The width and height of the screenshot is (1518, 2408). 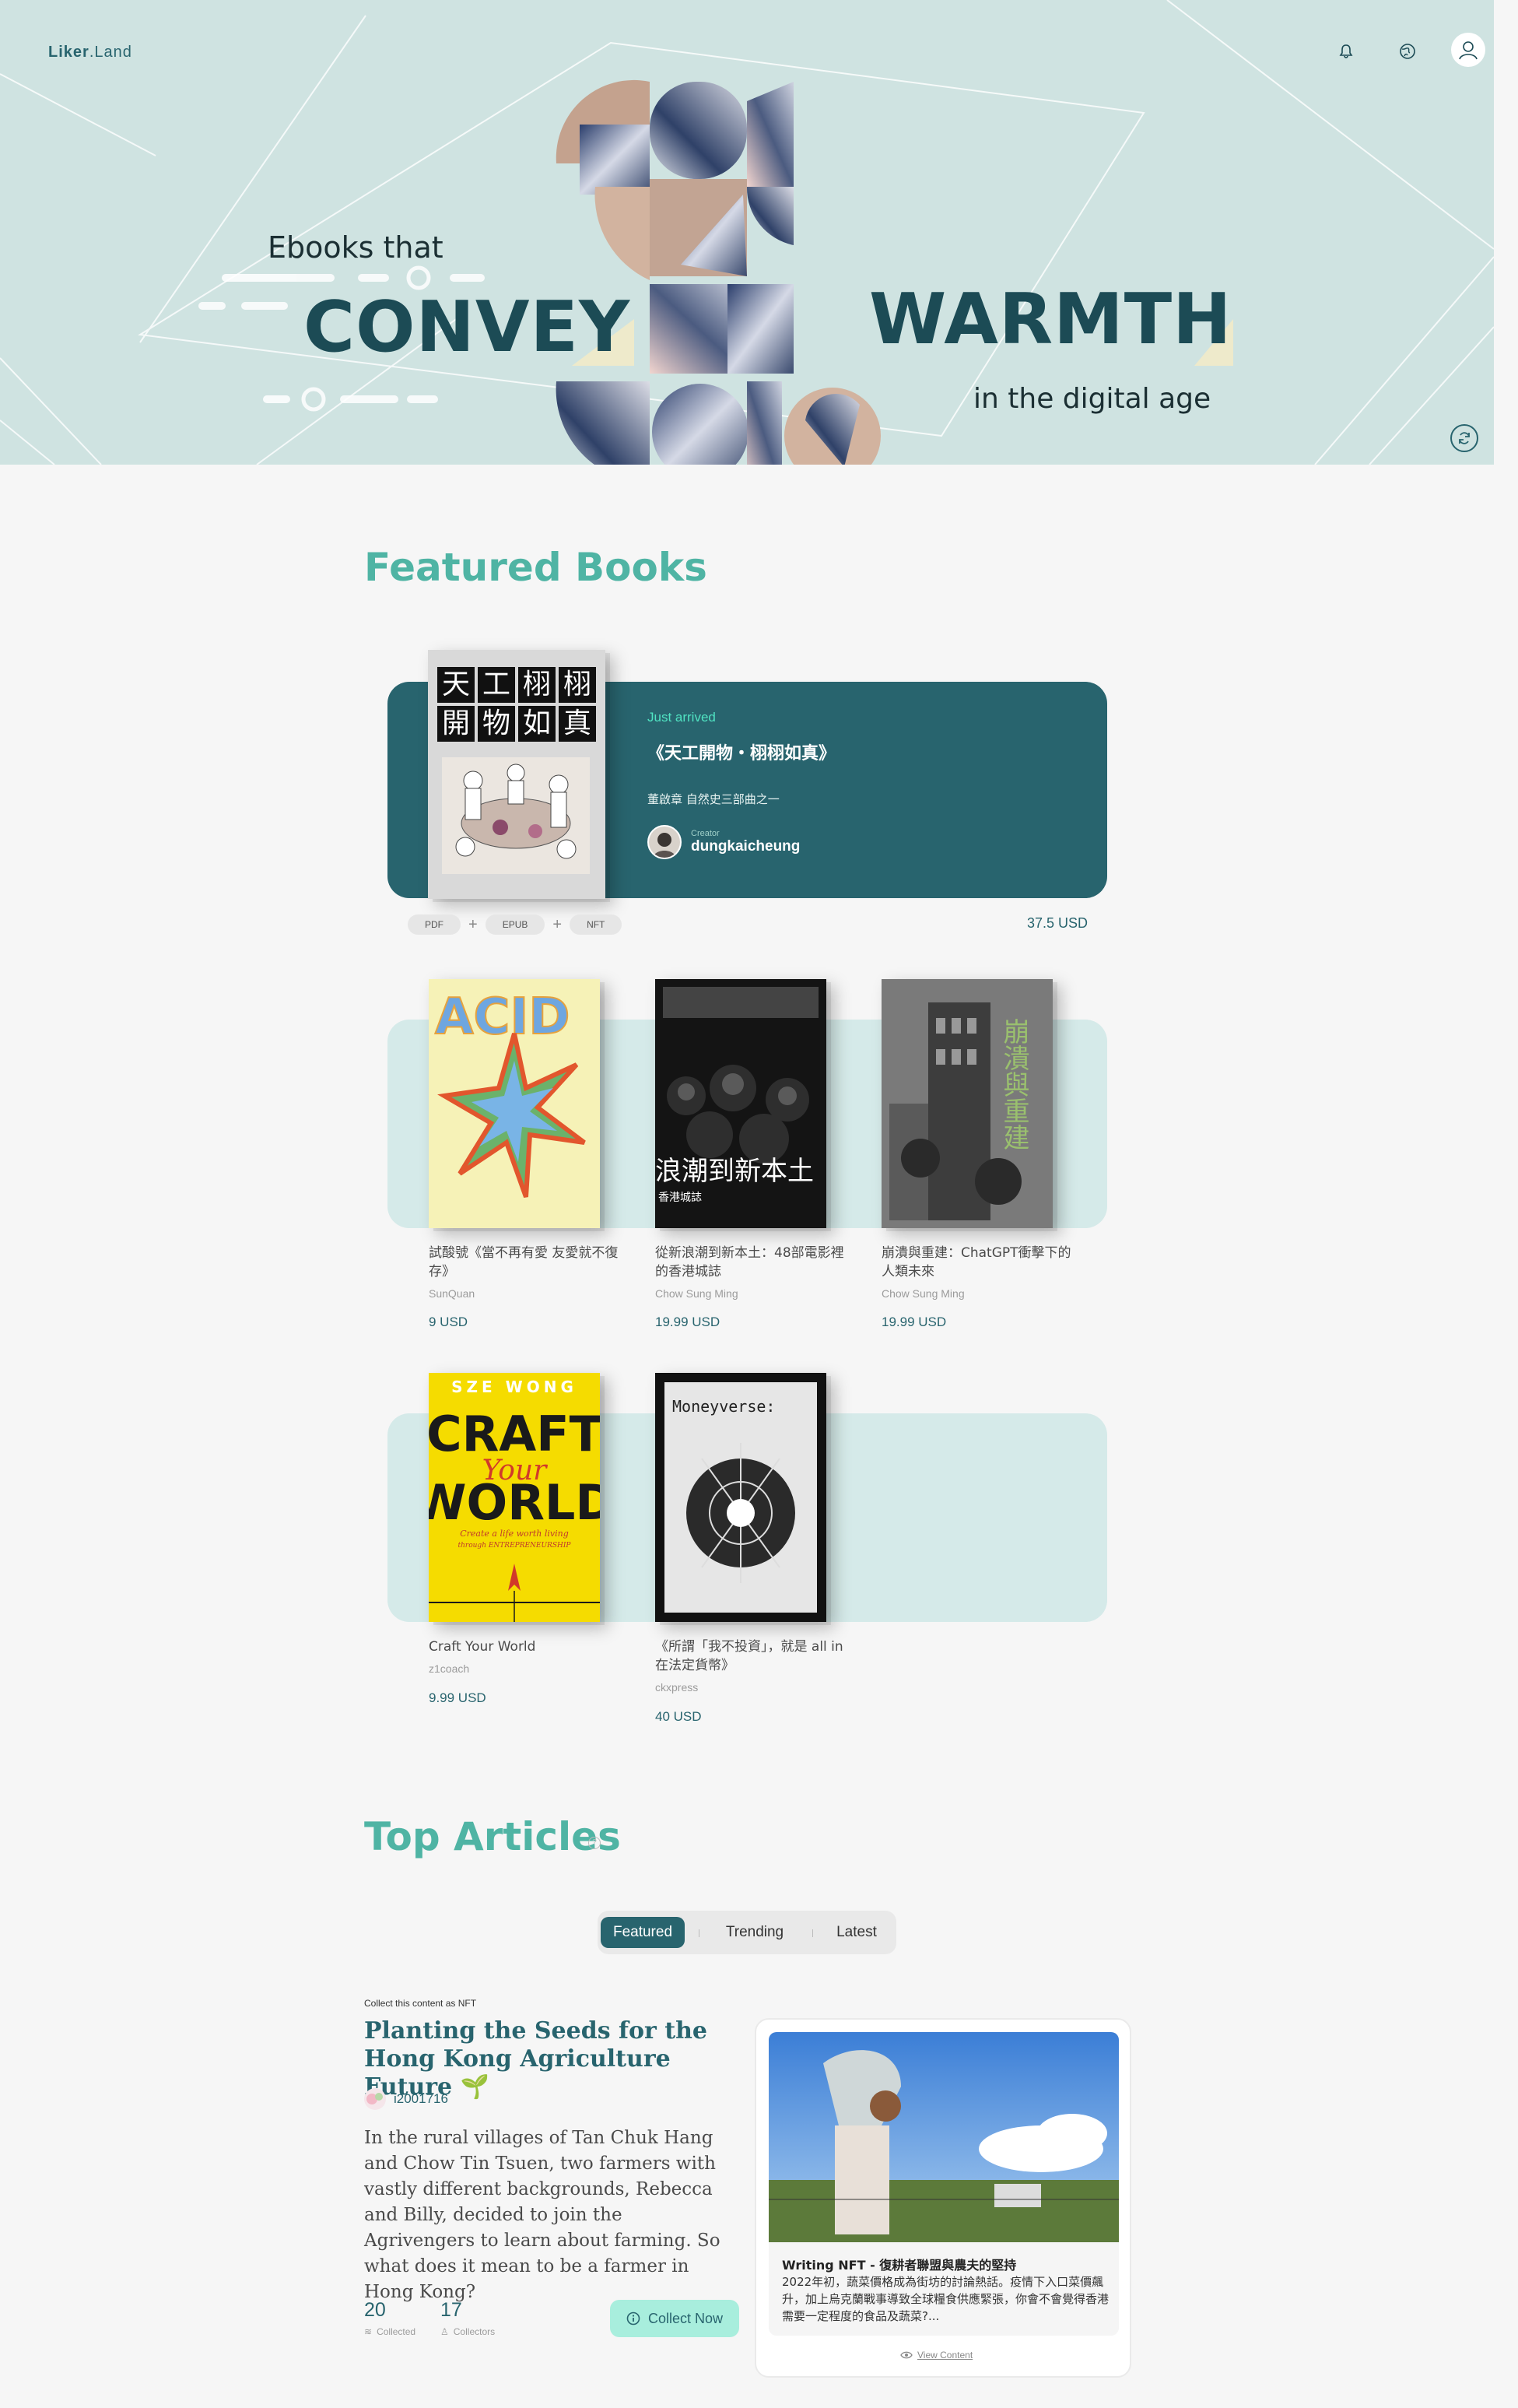 I want to click on book-title: 從新浪潮到新本土：48部電影裡的香港城誌, so click(x=752, y=1262).